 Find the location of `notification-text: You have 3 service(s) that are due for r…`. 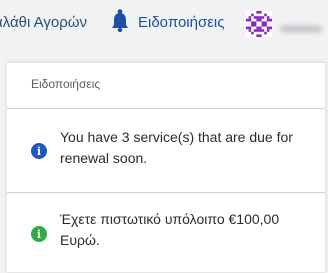

notification-text: You have 3 service(s) that are due for r… is located at coordinates (176, 147).